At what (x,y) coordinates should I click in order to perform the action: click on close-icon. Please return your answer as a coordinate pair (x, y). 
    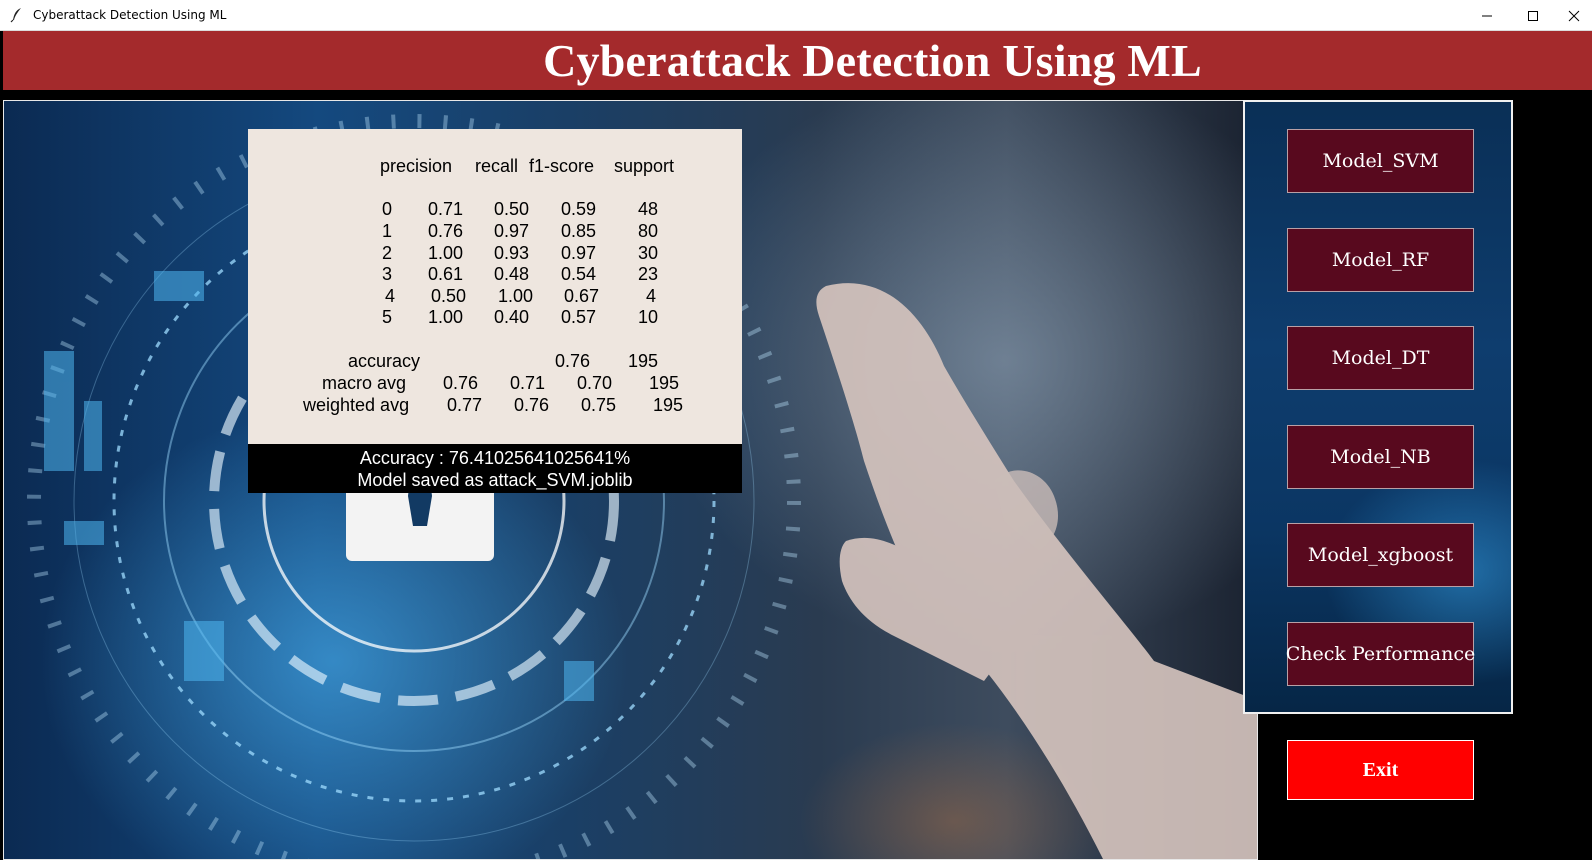
    Looking at the image, I should click on (1574, 15).